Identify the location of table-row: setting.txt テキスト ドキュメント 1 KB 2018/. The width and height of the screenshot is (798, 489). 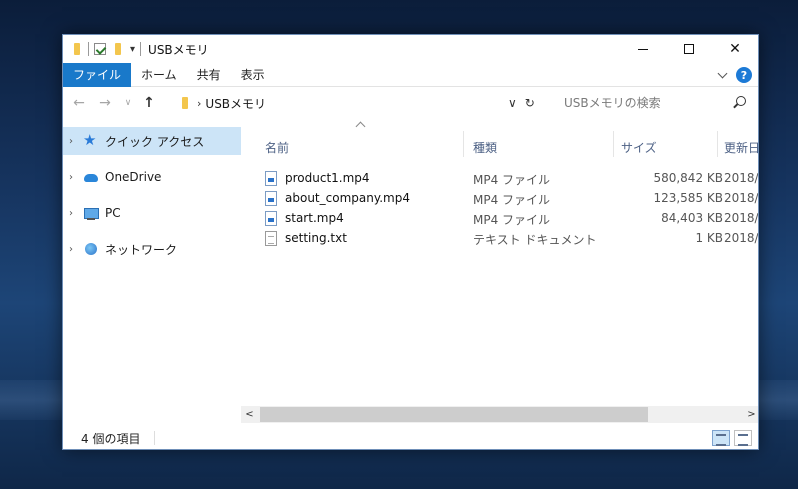
(500, 239).